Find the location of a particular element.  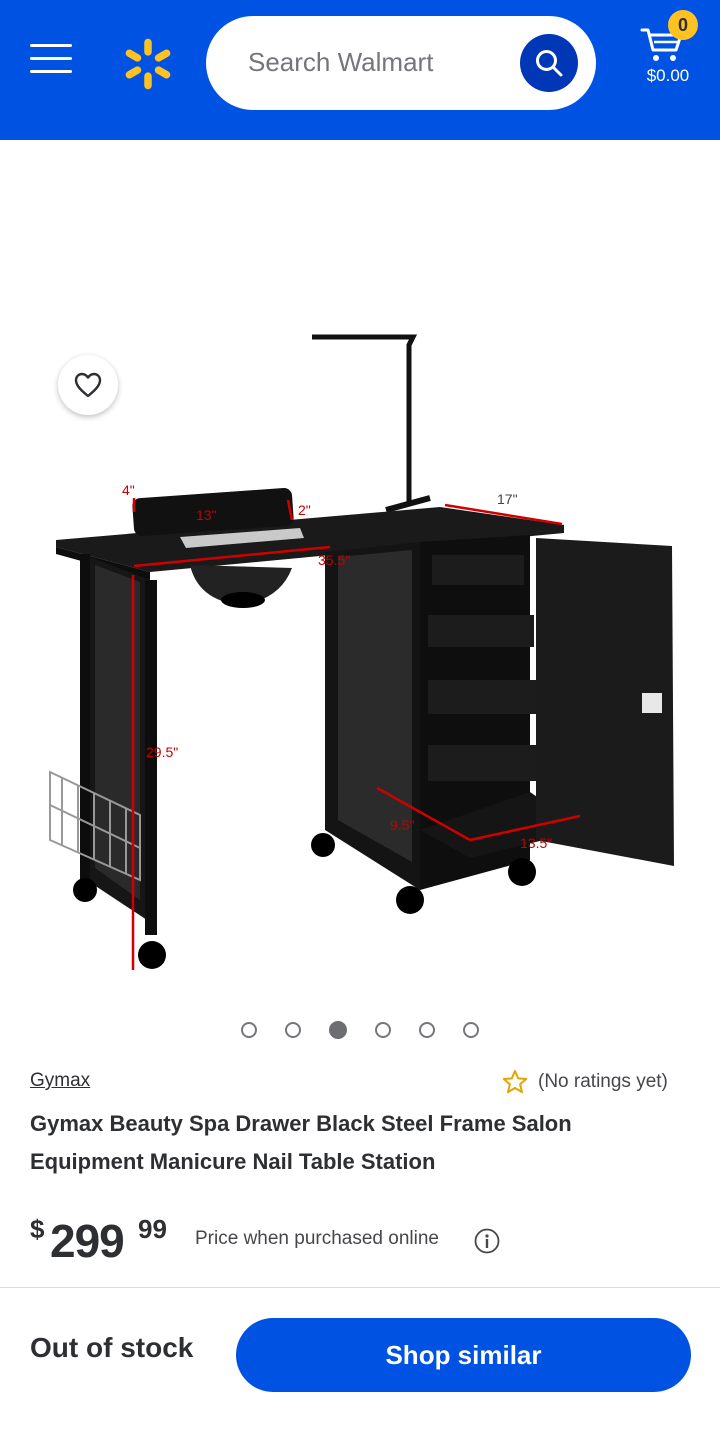

dimension-label: 29.5" is located at coordinates (162, 752).